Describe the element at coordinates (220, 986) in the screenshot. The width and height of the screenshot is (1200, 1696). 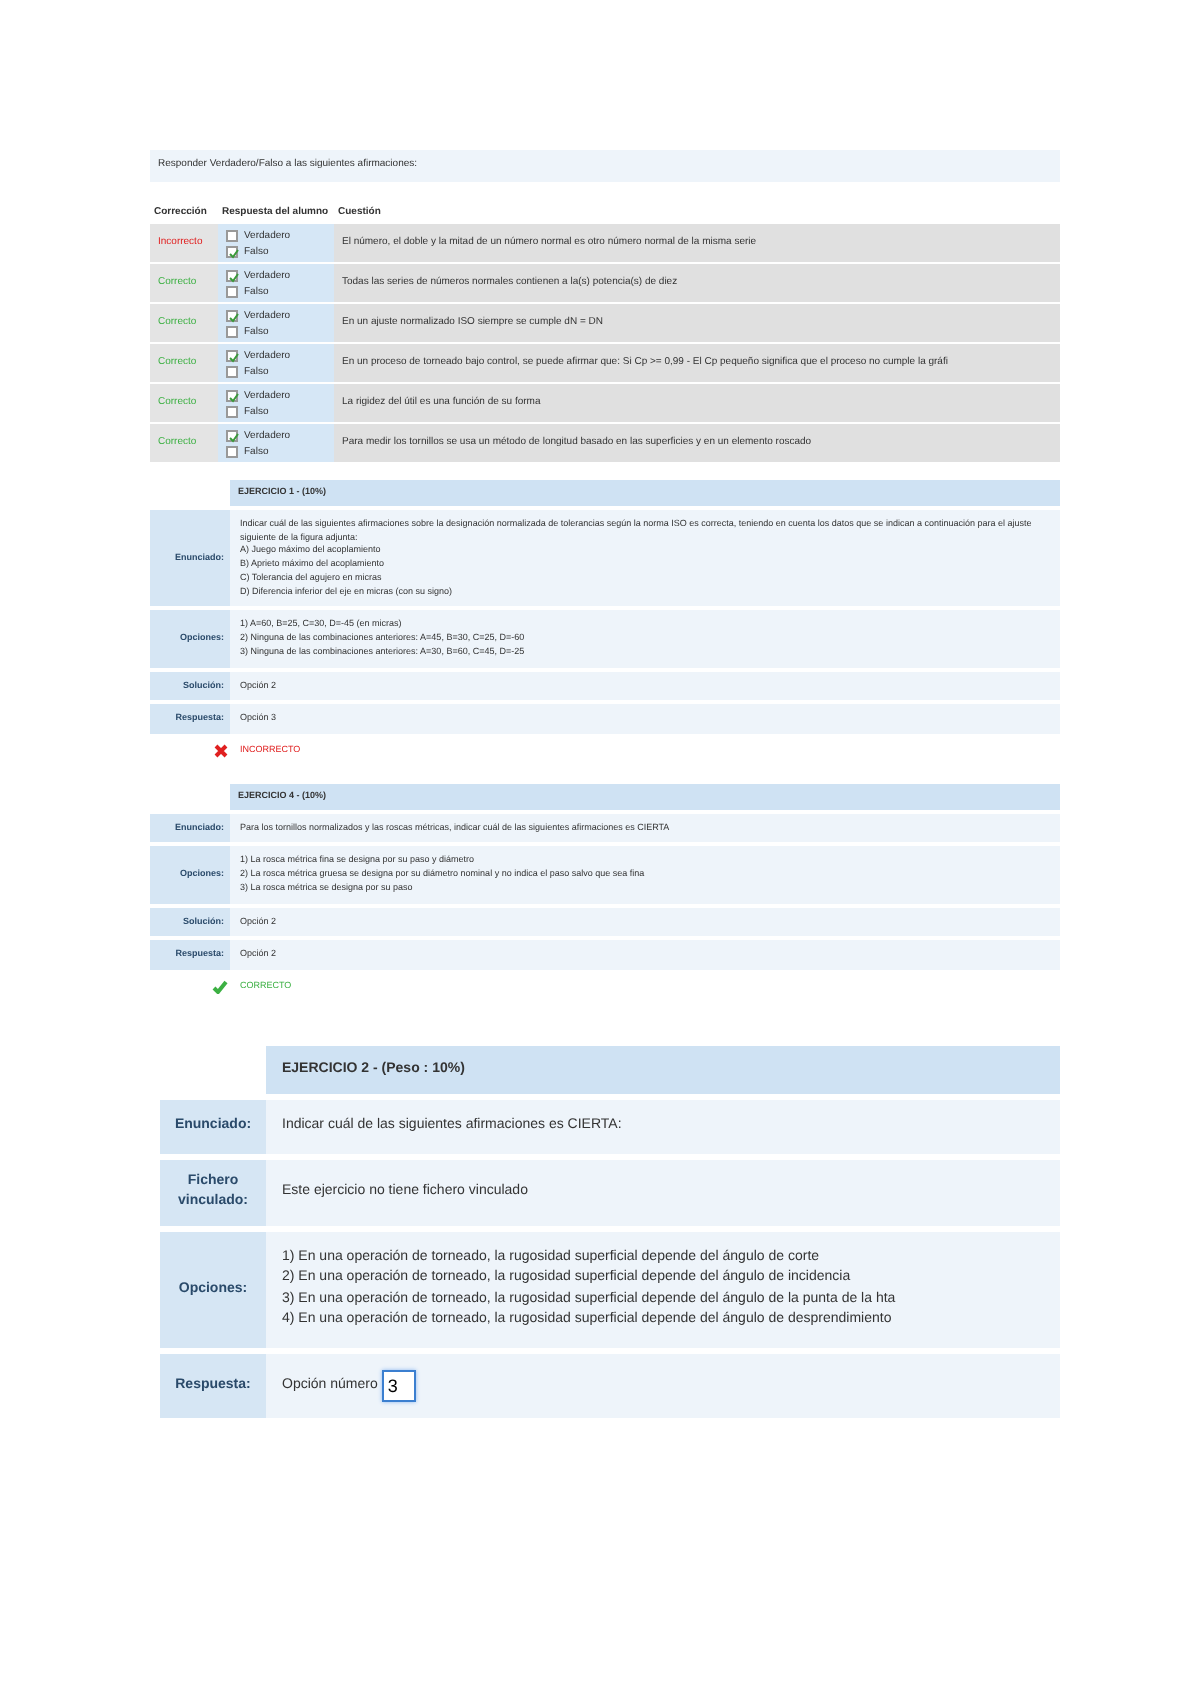
I see `check-icon` at that location.